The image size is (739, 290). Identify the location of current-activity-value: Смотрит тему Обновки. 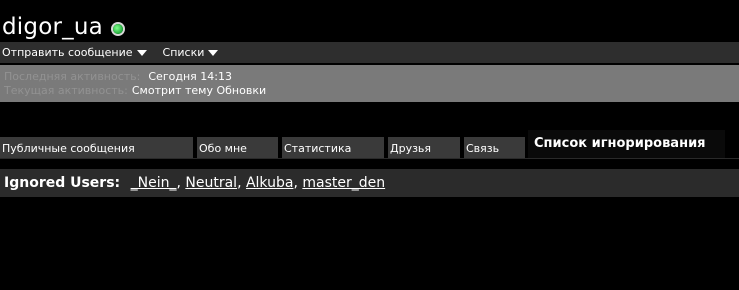
(199, 90).